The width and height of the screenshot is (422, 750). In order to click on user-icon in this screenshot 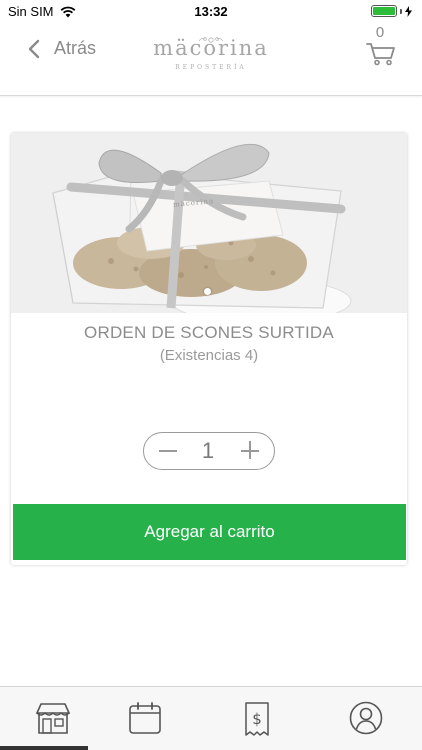, I will do `click(365, 718)`.